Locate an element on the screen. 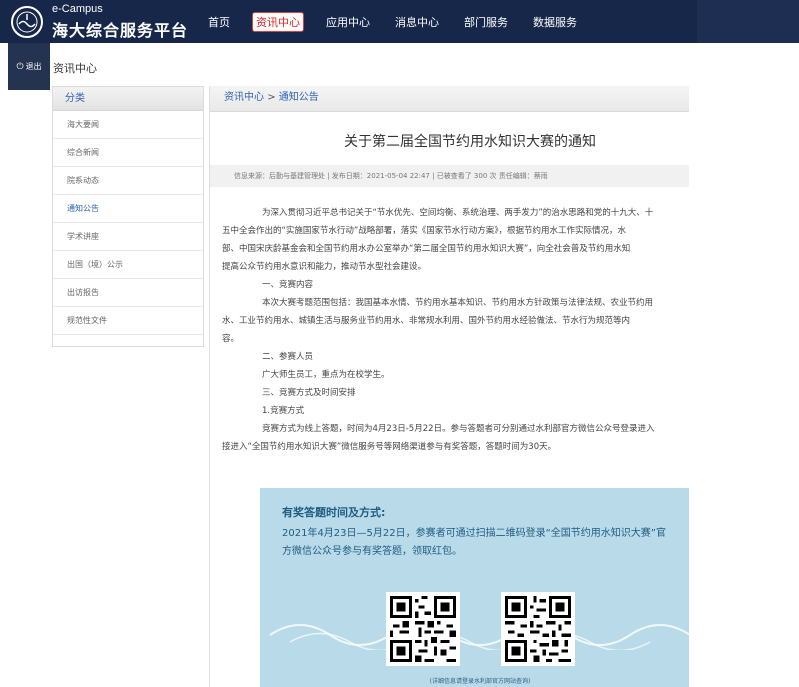 This screenshot has height=687, width=799. article-title: 关于第二届全国节约用水知识大赛的通知 is located at coordinates (470, 142).